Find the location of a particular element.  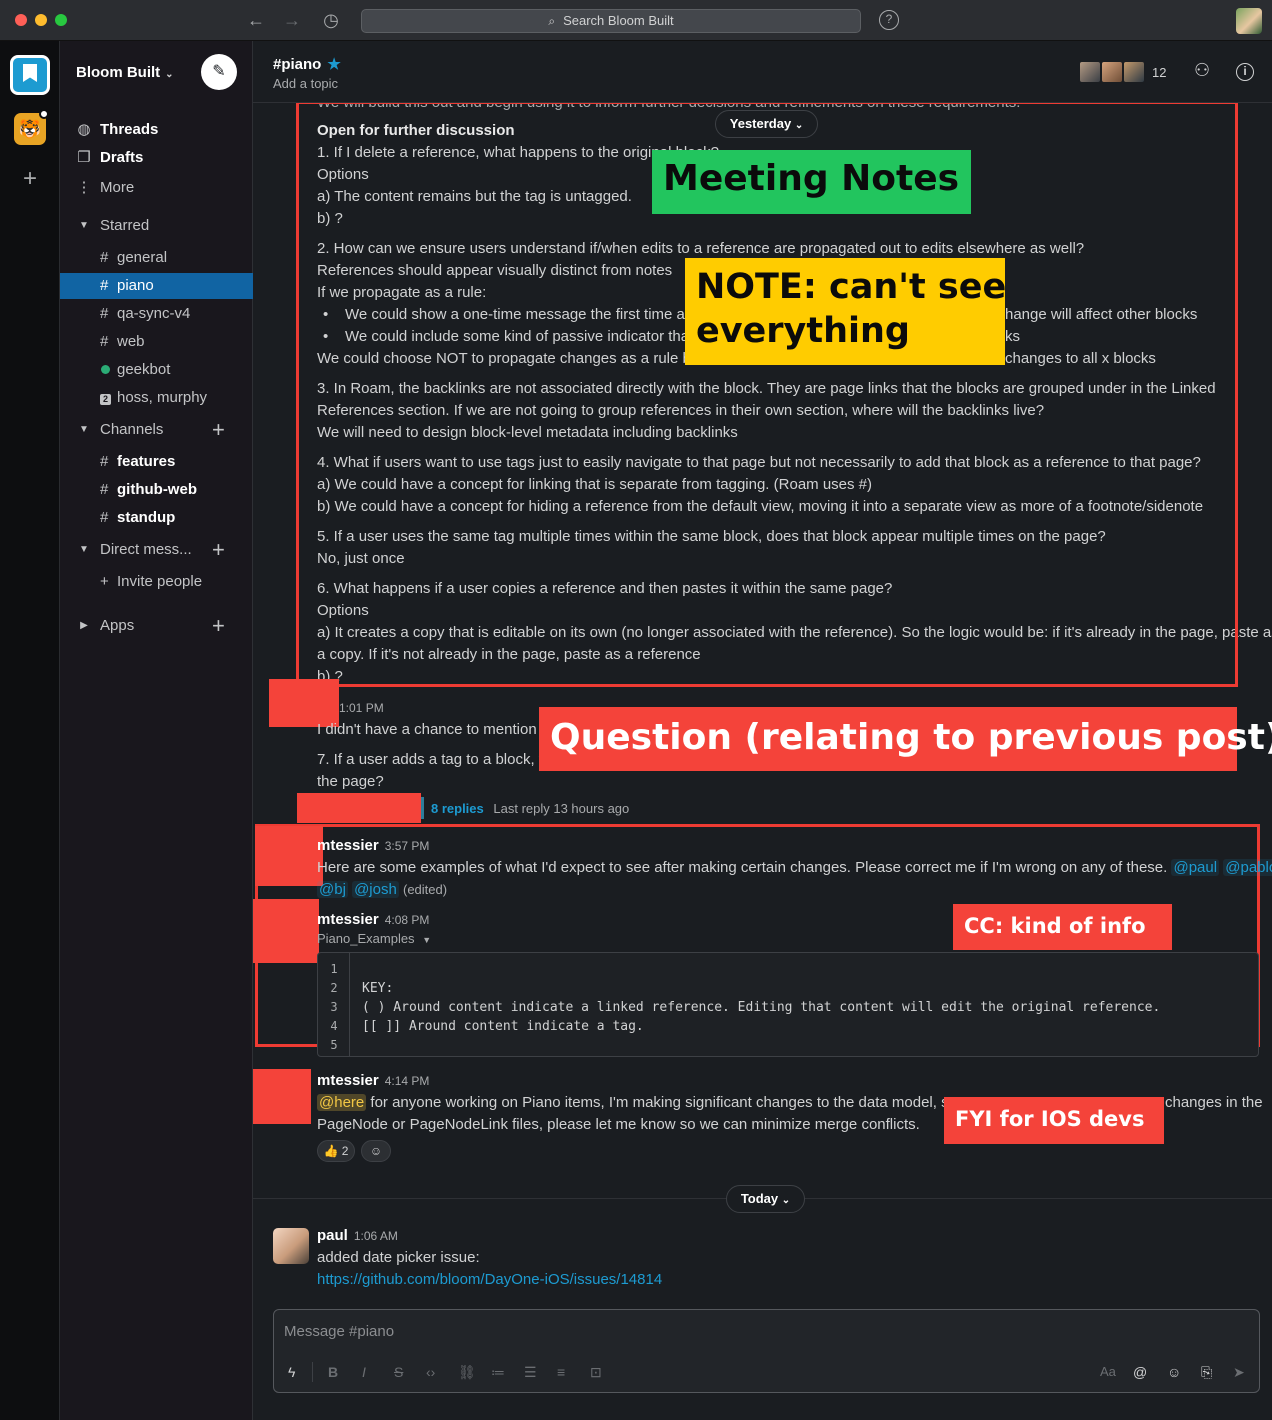

forward-arrow-icon: → is located at coordinates (292, 20).